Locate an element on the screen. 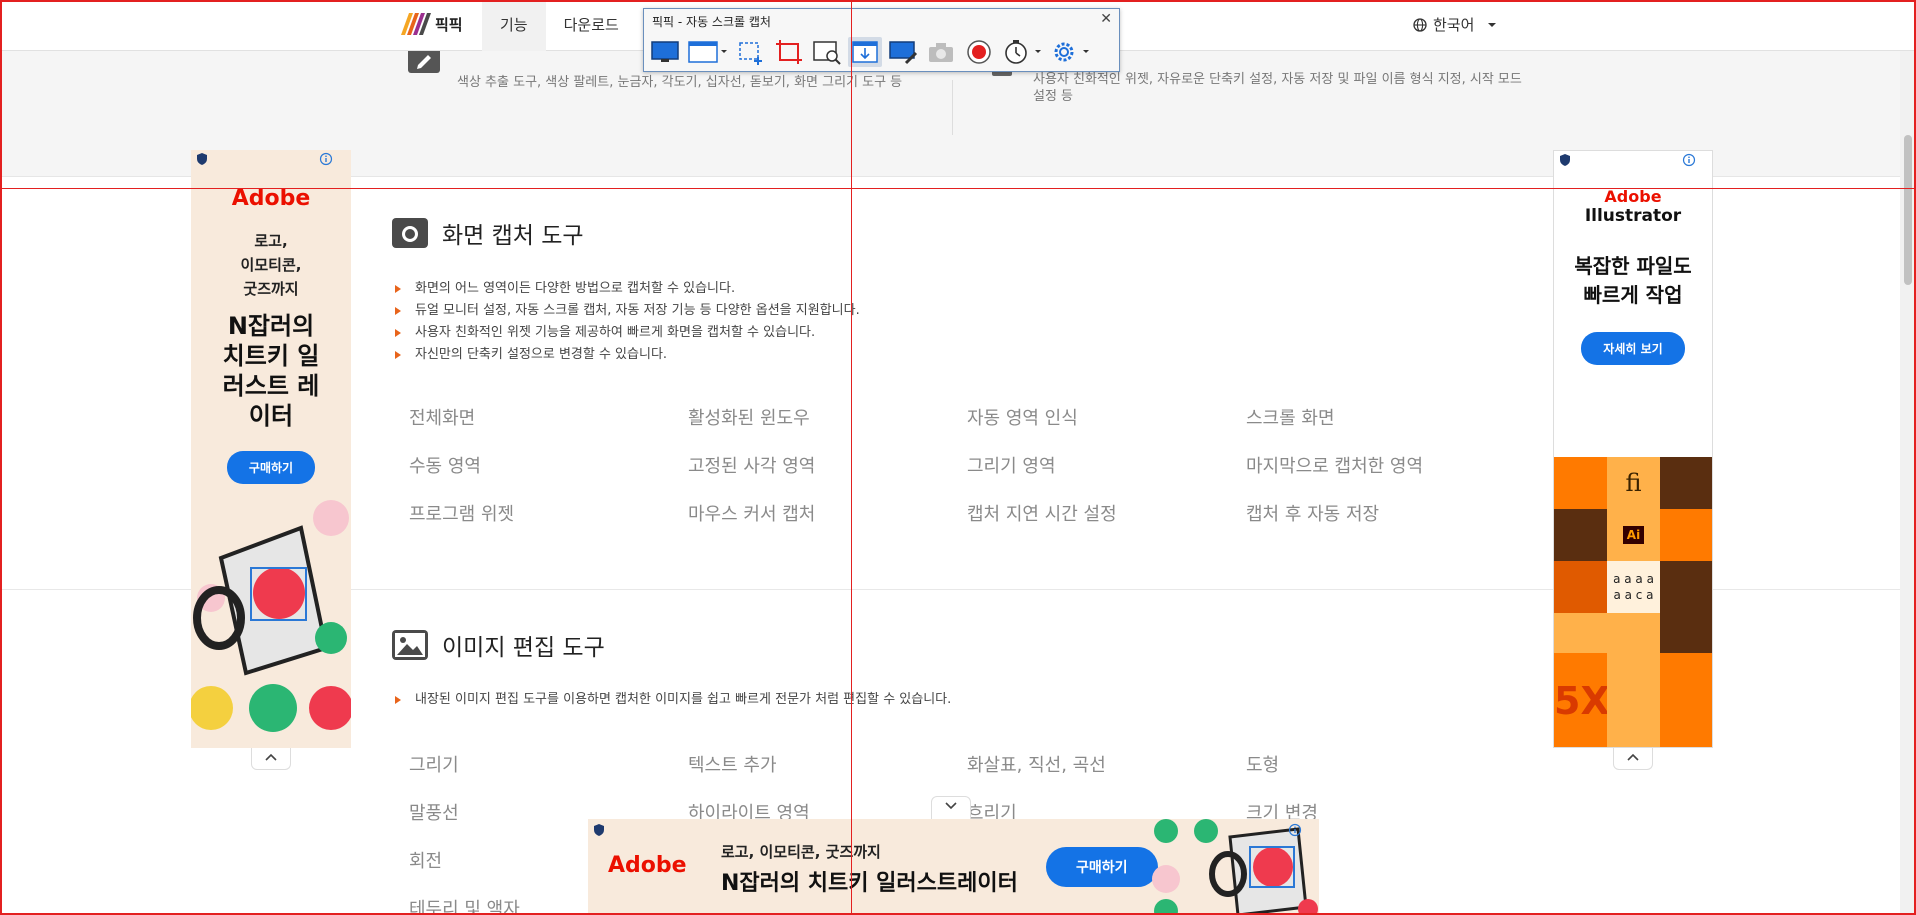 The image size is (1916, 915). ad-line: 이모티콘, is located at coordinates (271, 265).